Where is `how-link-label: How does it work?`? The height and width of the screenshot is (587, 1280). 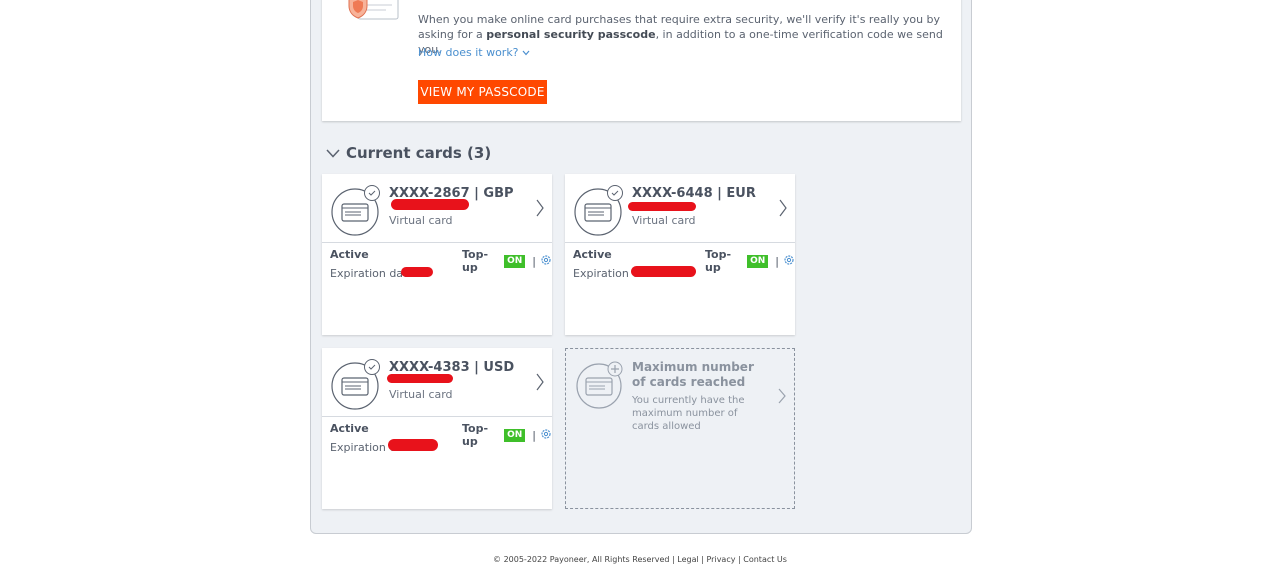
how-link-label: How does it work? is located at coordinates (468, 52).